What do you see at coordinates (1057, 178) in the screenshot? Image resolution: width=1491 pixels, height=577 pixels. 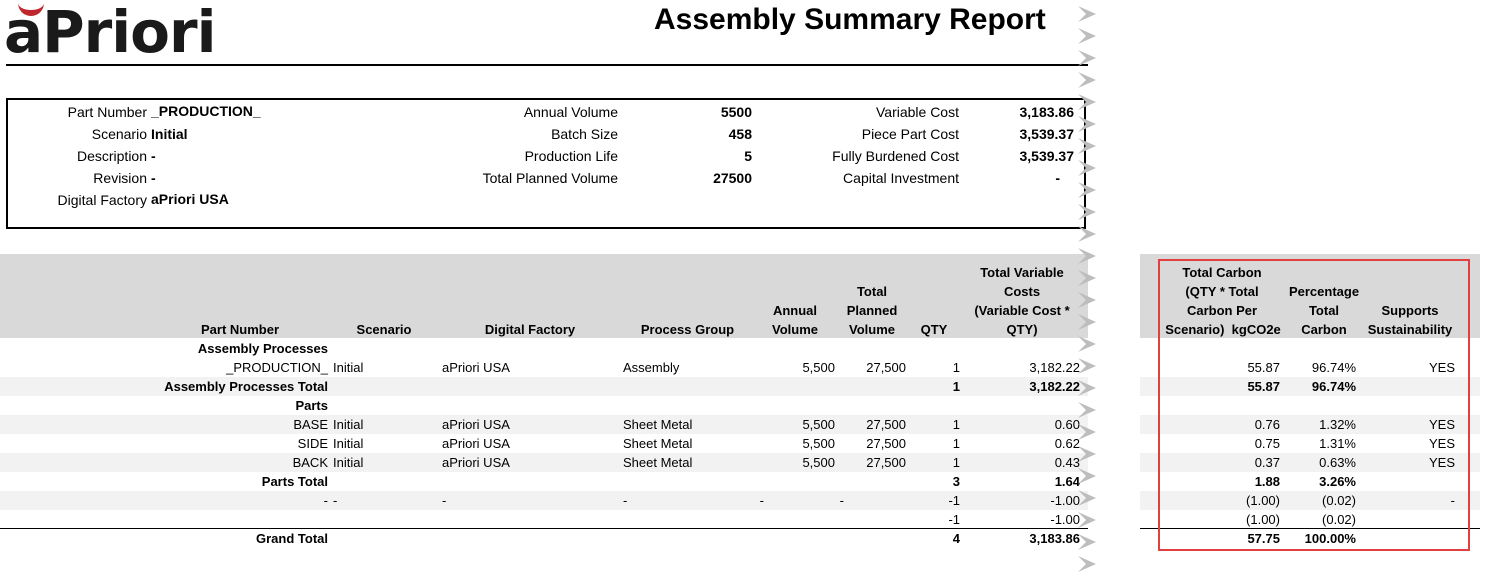 I see `value-capital-investment: -` at bounding box center [1057, 178].